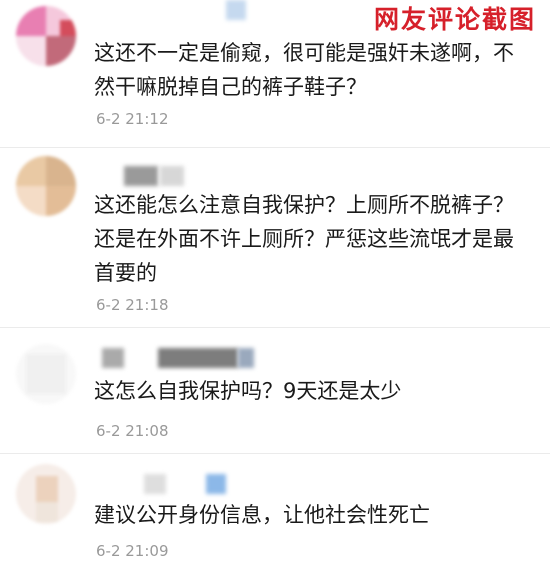 The height and width of the screenshot is (571, 550). I want to click on comment-text: 这还不一定是偷窥，很可能是强奸未遂啊，不然干嘛脱掉自己的裤子鞋子？, so click(304, 70).